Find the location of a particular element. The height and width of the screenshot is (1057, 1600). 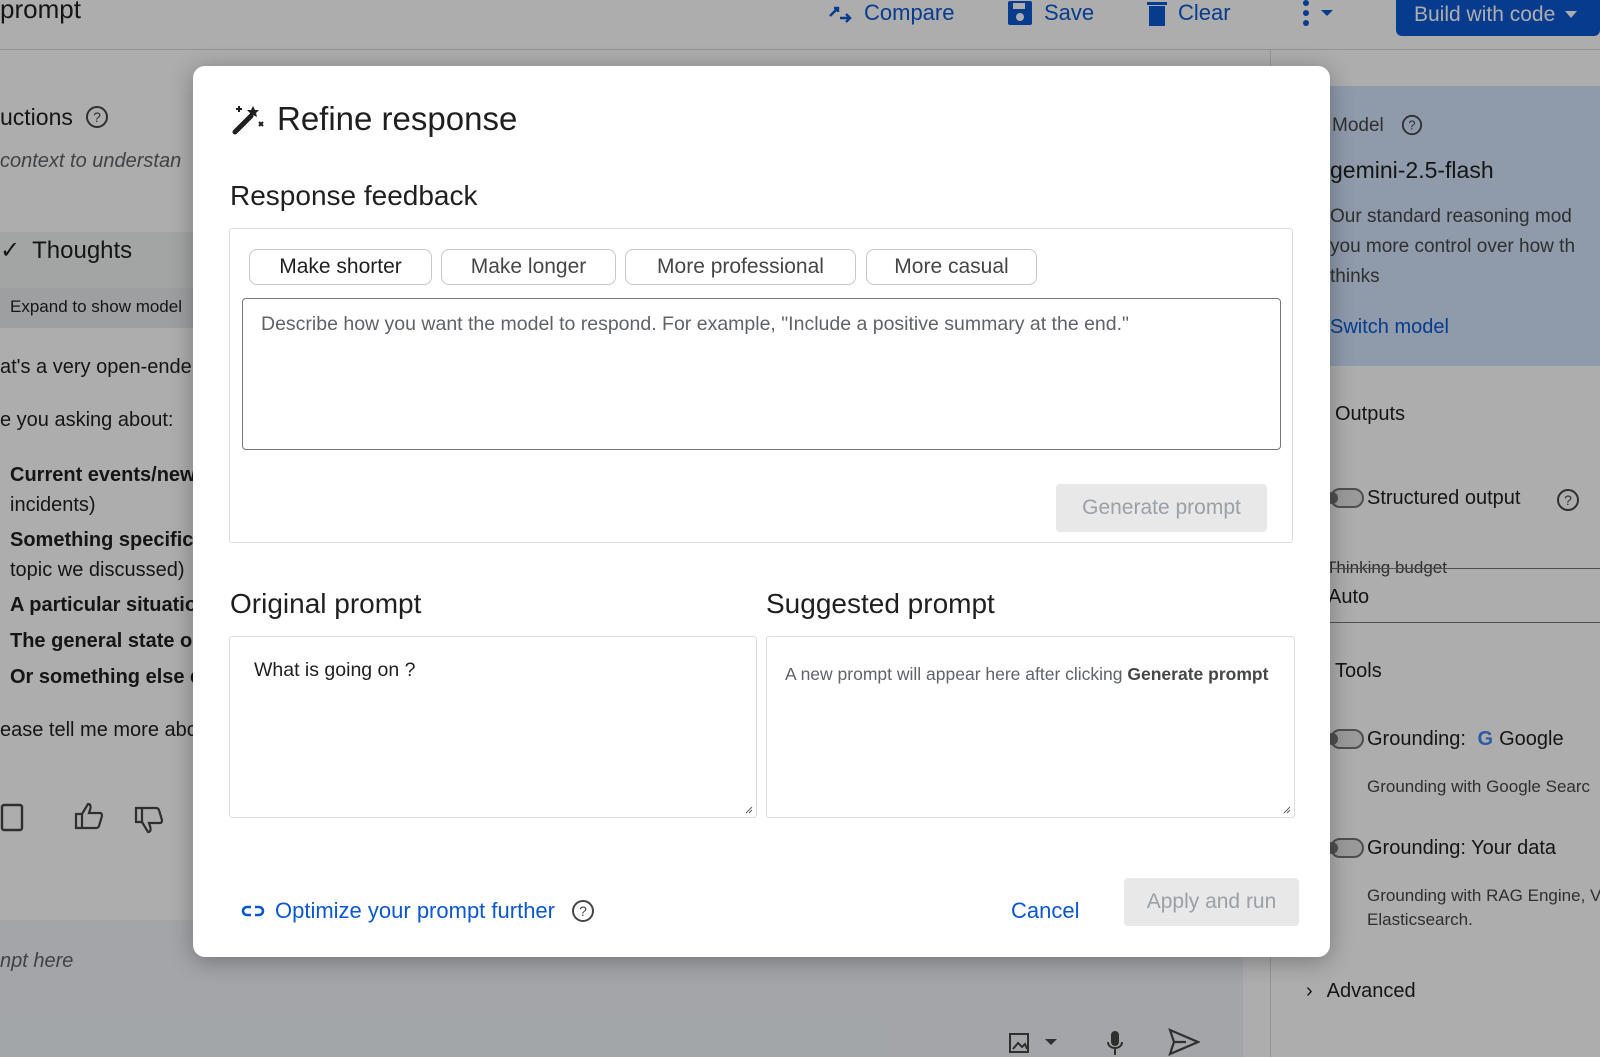

optimize-label: Optimize your prompt further is located at coordinates (415, 910).